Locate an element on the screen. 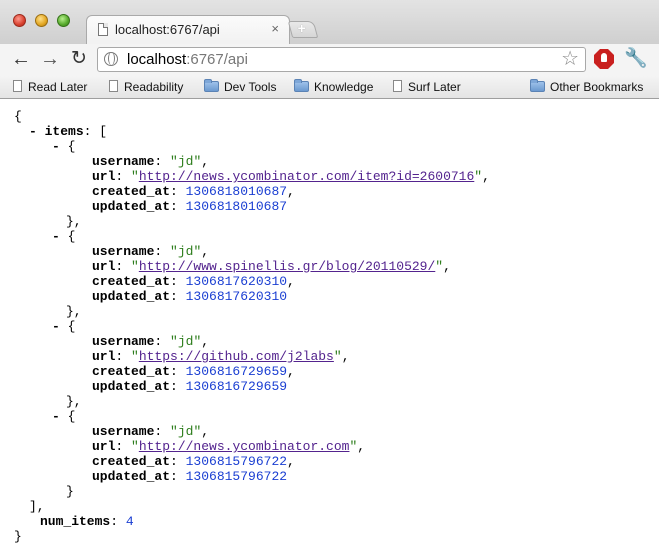 The width and height of the screenshot is (659, 556). address-bar: localhost:6767/api ☆ is located at coordinates (341, 59).